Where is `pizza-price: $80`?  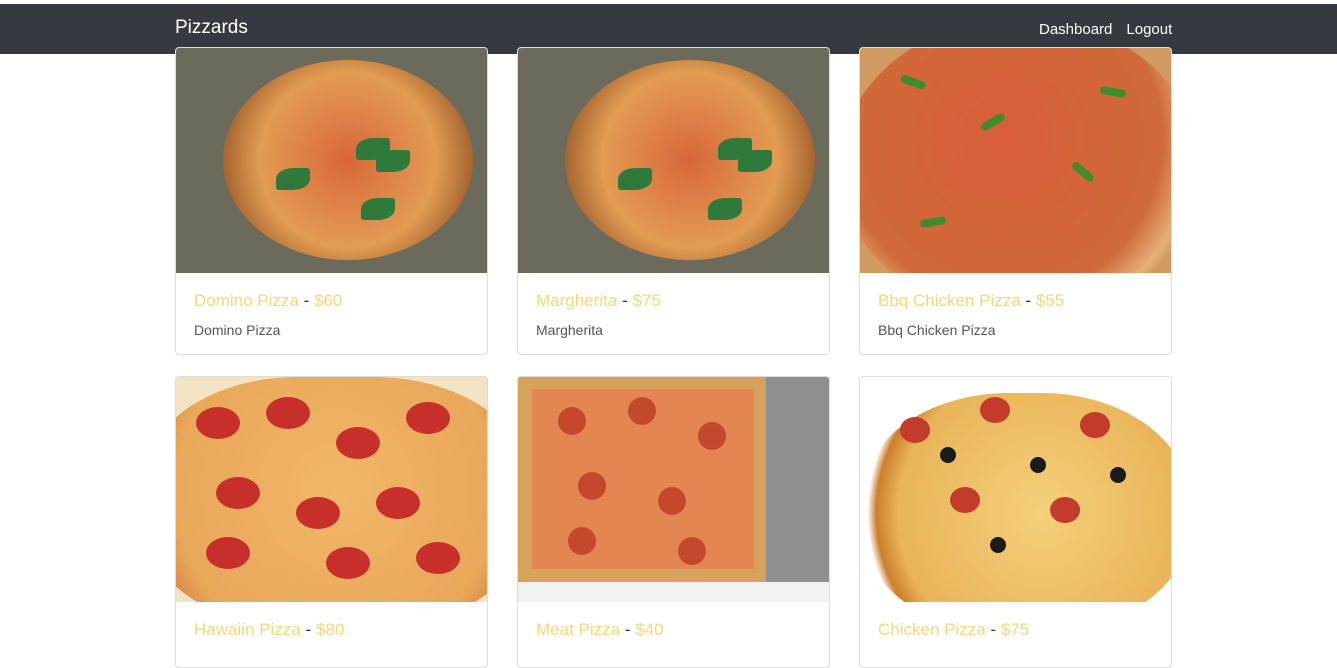
pizza-price: $80 is located at coordinates (330, 629).